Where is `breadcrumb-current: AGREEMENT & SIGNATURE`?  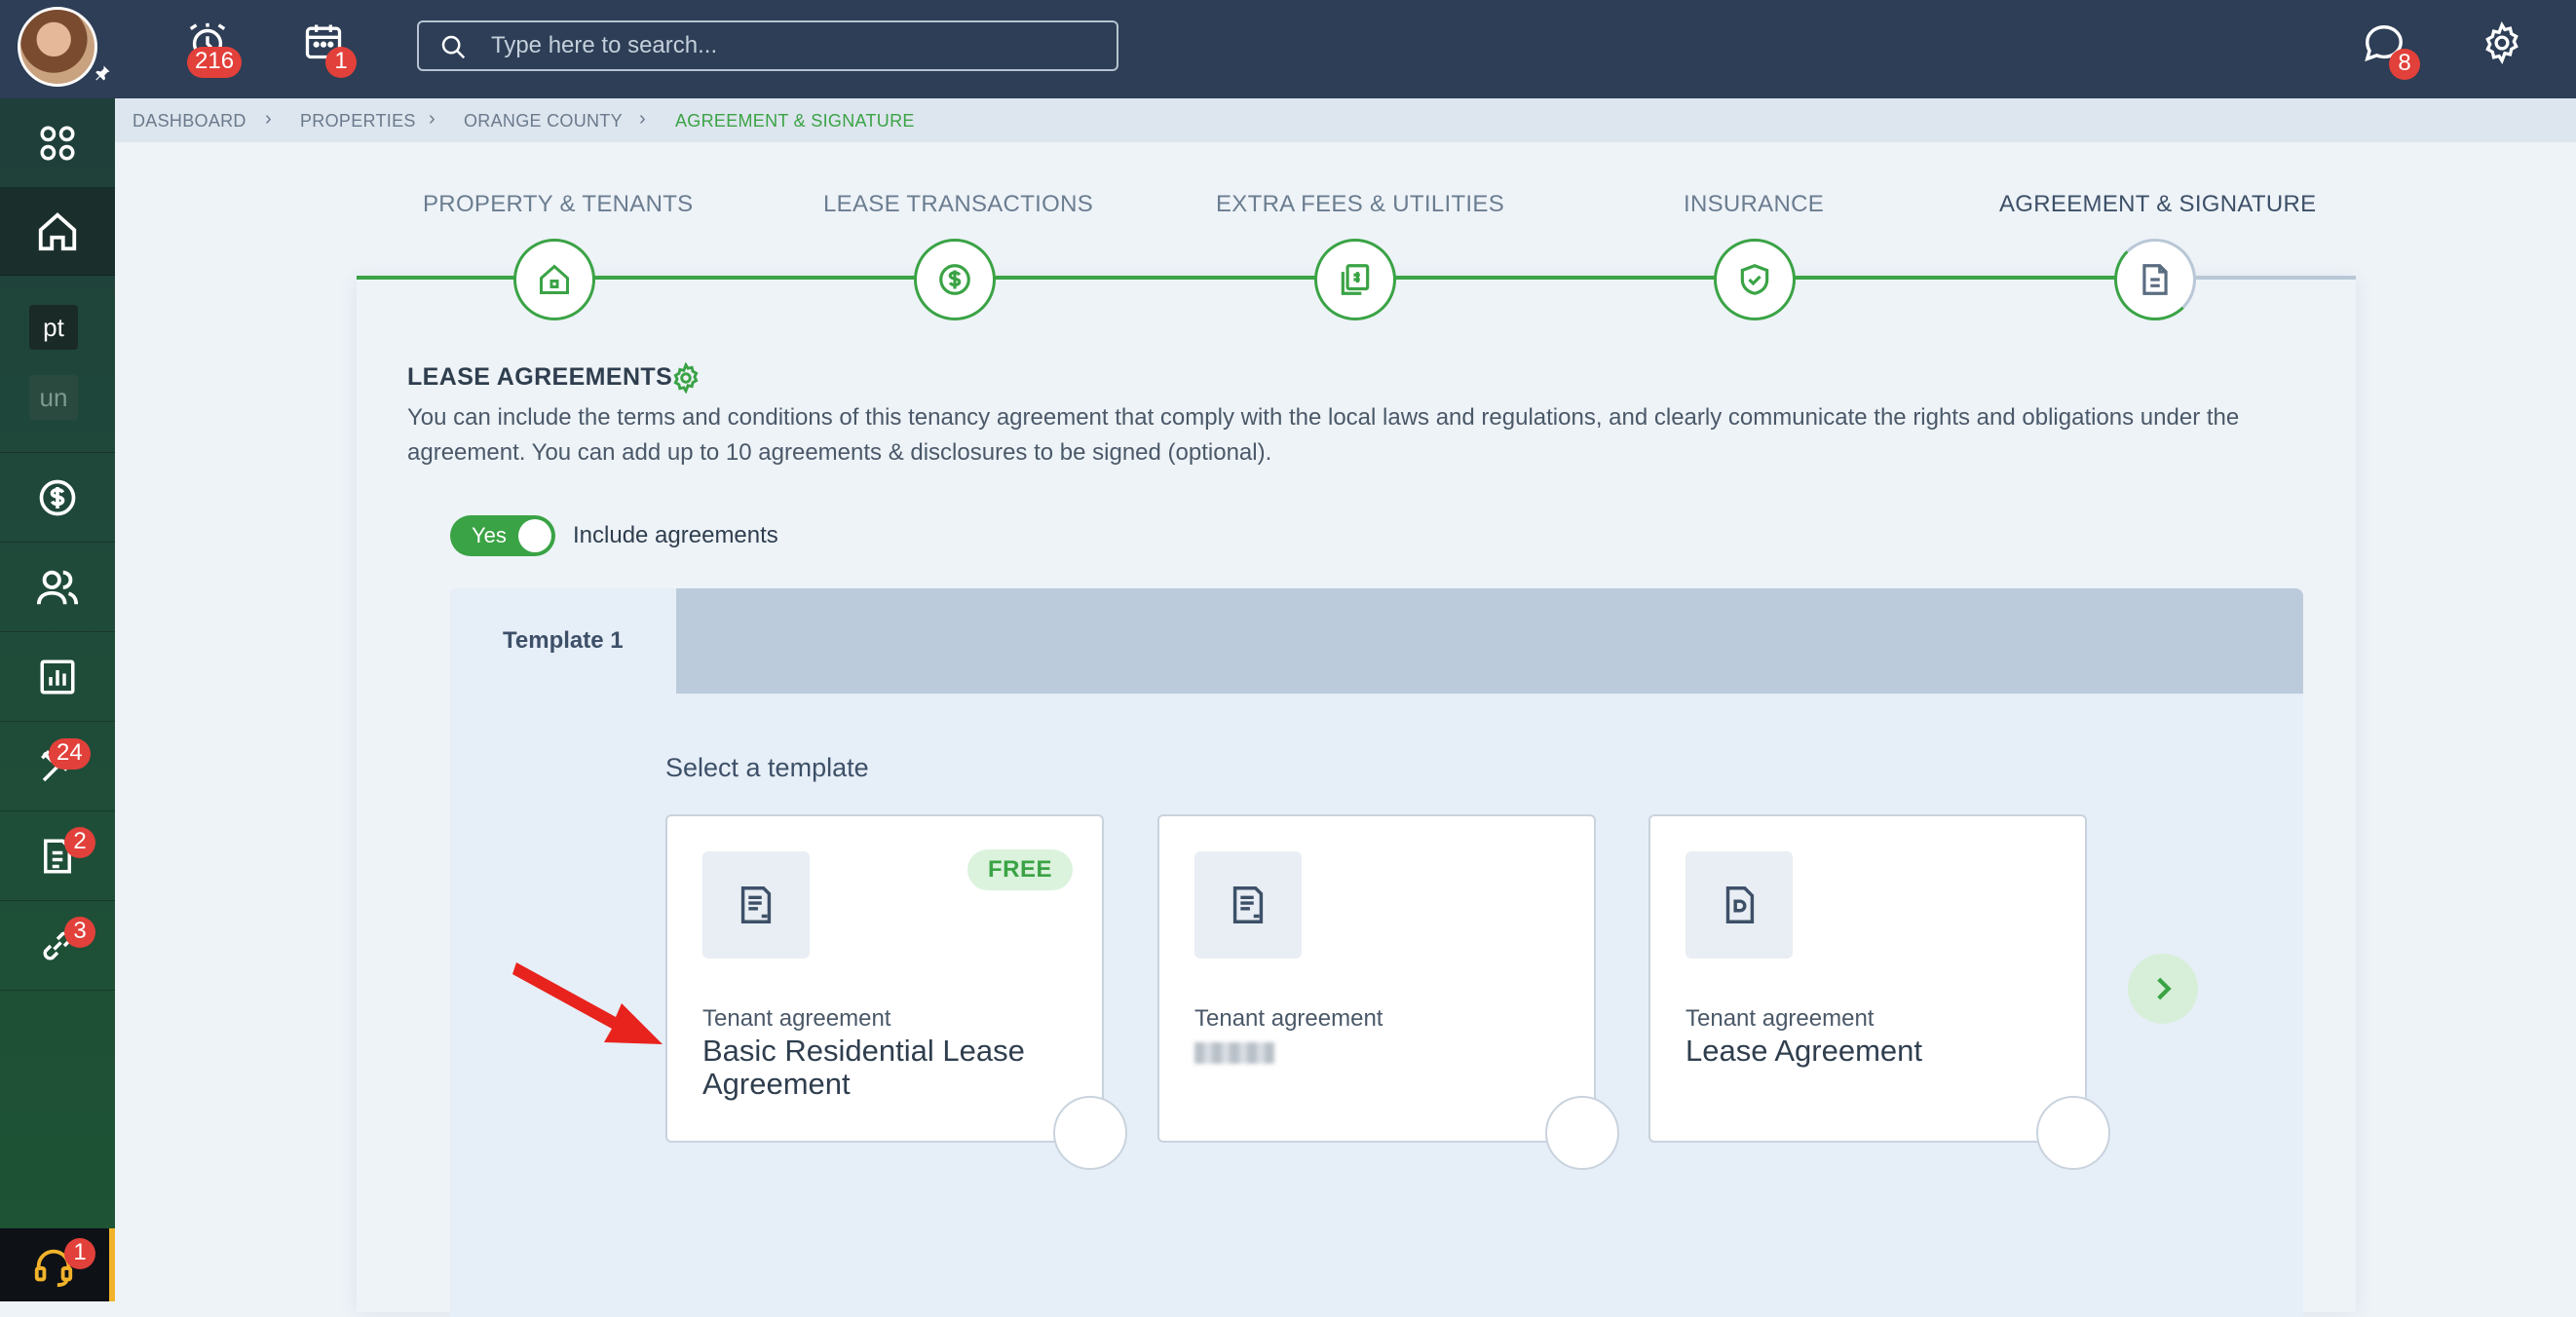 breadcrumb-current: AGREEMENT & SIGNATURE is located at coordinates (795, 121).